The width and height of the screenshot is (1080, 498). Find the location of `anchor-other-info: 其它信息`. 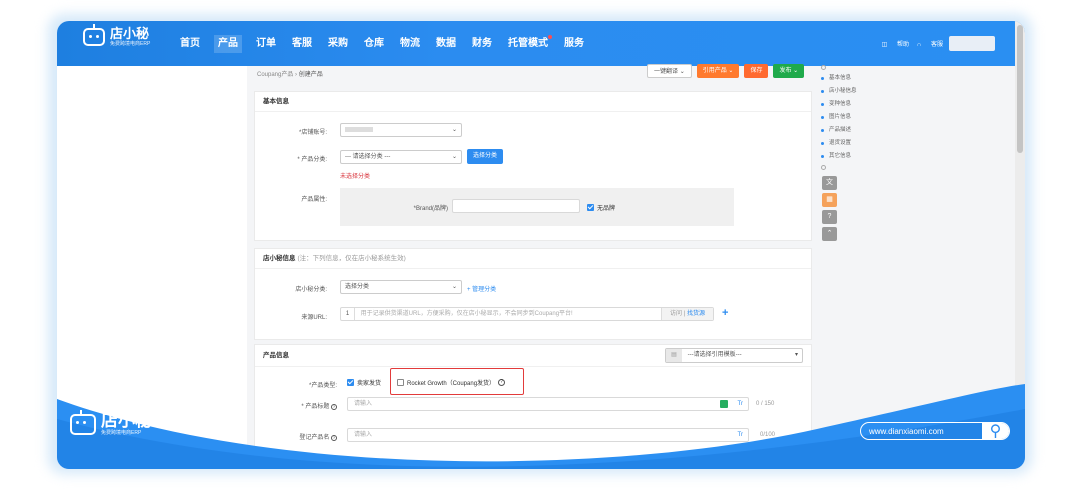

anchor-other-info: 其它信息 is located at coordinates (839, 156).